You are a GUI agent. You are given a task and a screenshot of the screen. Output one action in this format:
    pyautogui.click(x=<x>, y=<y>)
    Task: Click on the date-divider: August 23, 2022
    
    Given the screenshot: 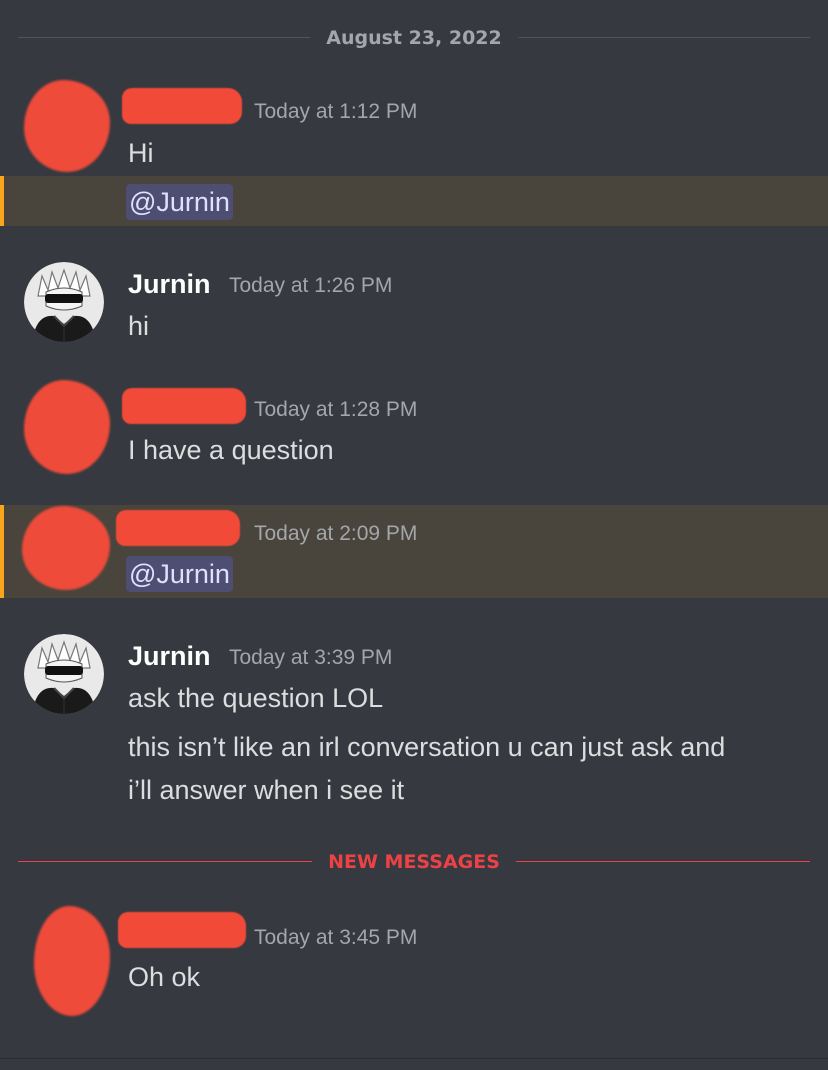 What is the action you would take?
    pyautogui.click(x=414, y=38)
    